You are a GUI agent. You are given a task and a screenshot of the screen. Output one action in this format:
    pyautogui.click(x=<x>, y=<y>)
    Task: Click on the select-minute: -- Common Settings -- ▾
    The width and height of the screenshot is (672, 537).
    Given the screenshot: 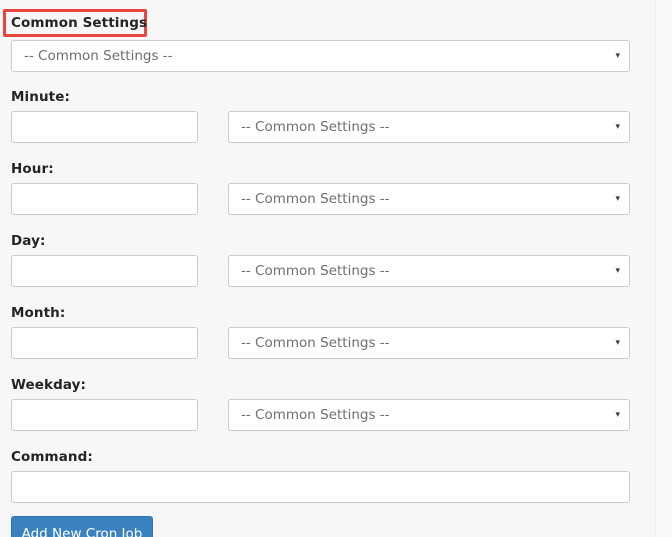 What is the action you would take?
    pyautogui.click(x=429, y=127)
    